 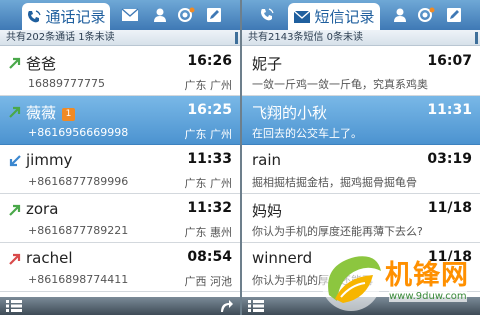 I want to click on contact-name: zora, so click(x=42, y=209).